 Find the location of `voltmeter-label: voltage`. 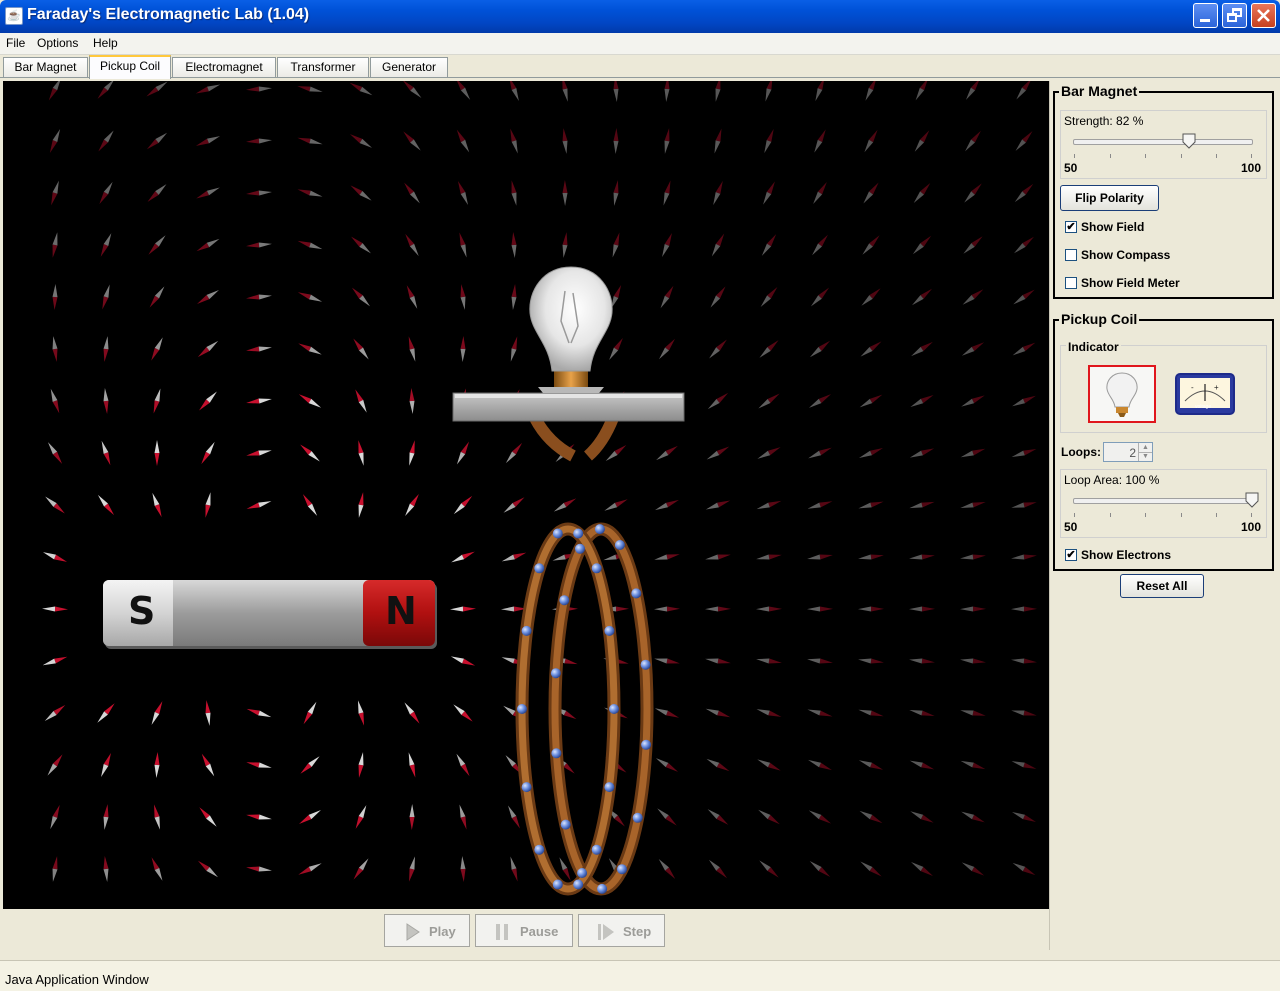

voltmeter-label: voltage is located at coordinates (1203, 407).